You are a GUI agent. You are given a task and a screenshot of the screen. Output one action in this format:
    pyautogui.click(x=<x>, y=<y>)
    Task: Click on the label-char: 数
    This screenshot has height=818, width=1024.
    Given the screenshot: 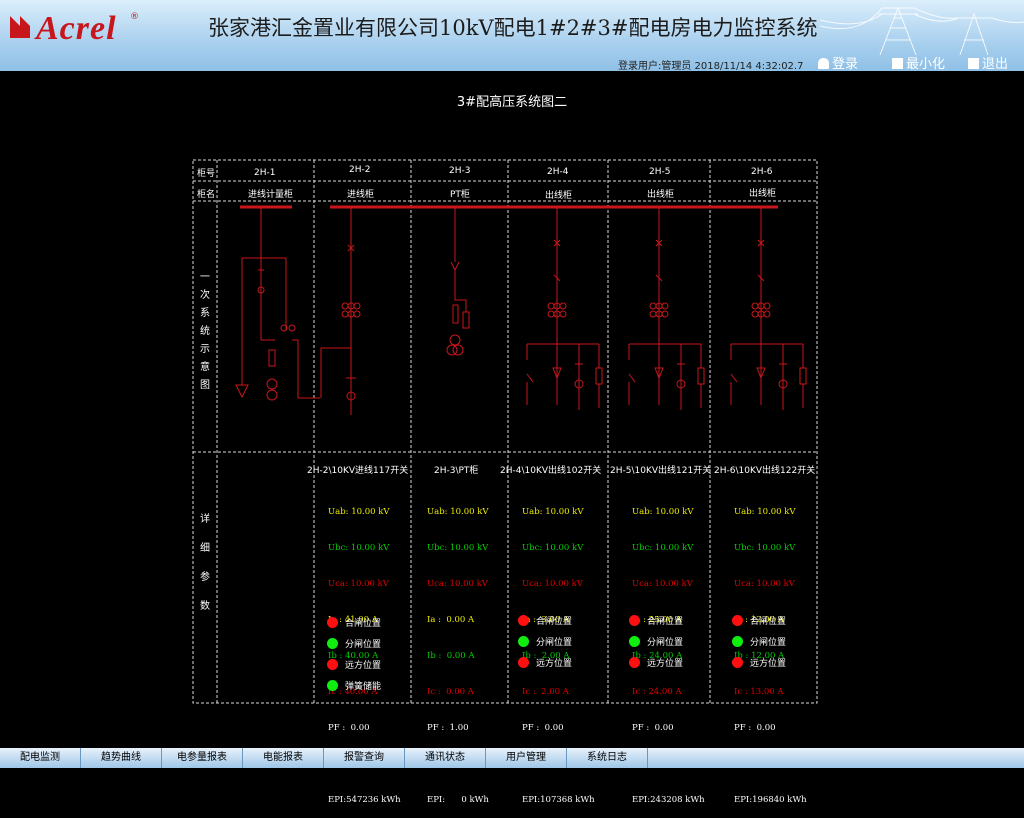 What is the action you would take?
    pyautogui.click(x=205, y=606)
    